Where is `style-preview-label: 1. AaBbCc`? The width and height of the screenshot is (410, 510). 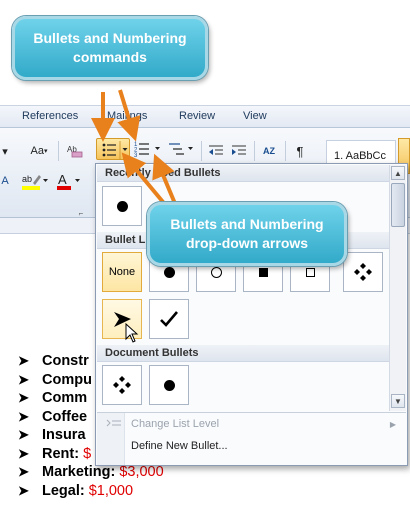
style-preview-label: 1. AaBbCc is located at coordinates (360, 156).